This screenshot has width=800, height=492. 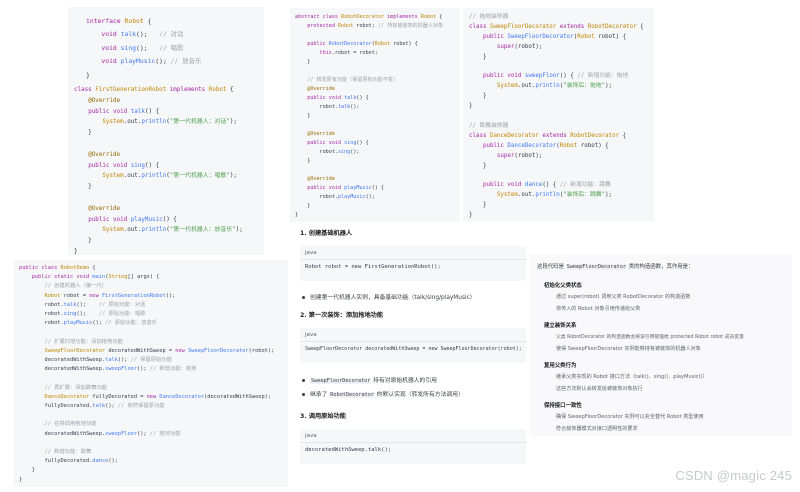 What do you see at coordinates (76, 387) in the screenshot?
I see `code-line: // 再扩展：添加跳舞功能` at bounding box center [76, 387].